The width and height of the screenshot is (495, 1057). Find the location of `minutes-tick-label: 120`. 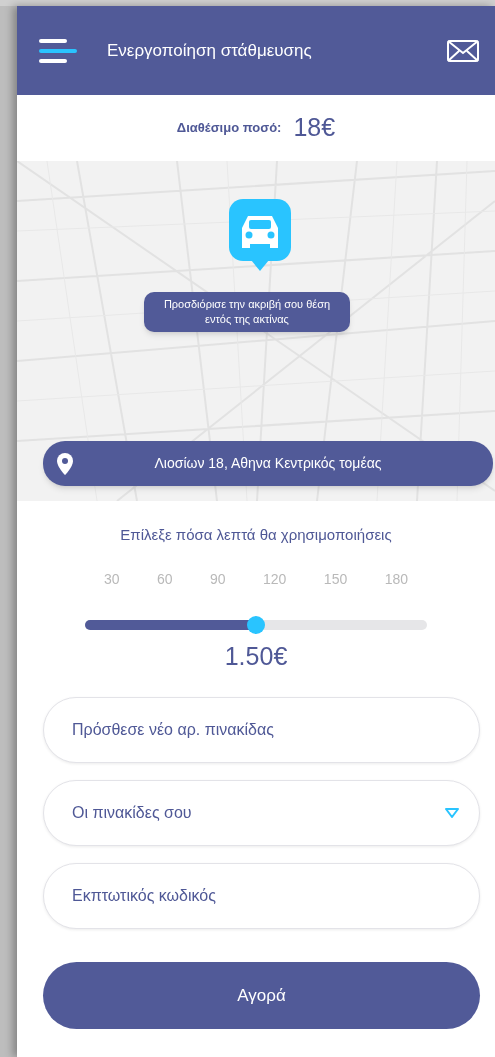

minutes-tick-label: 120 is located at coordinates (275, 579).